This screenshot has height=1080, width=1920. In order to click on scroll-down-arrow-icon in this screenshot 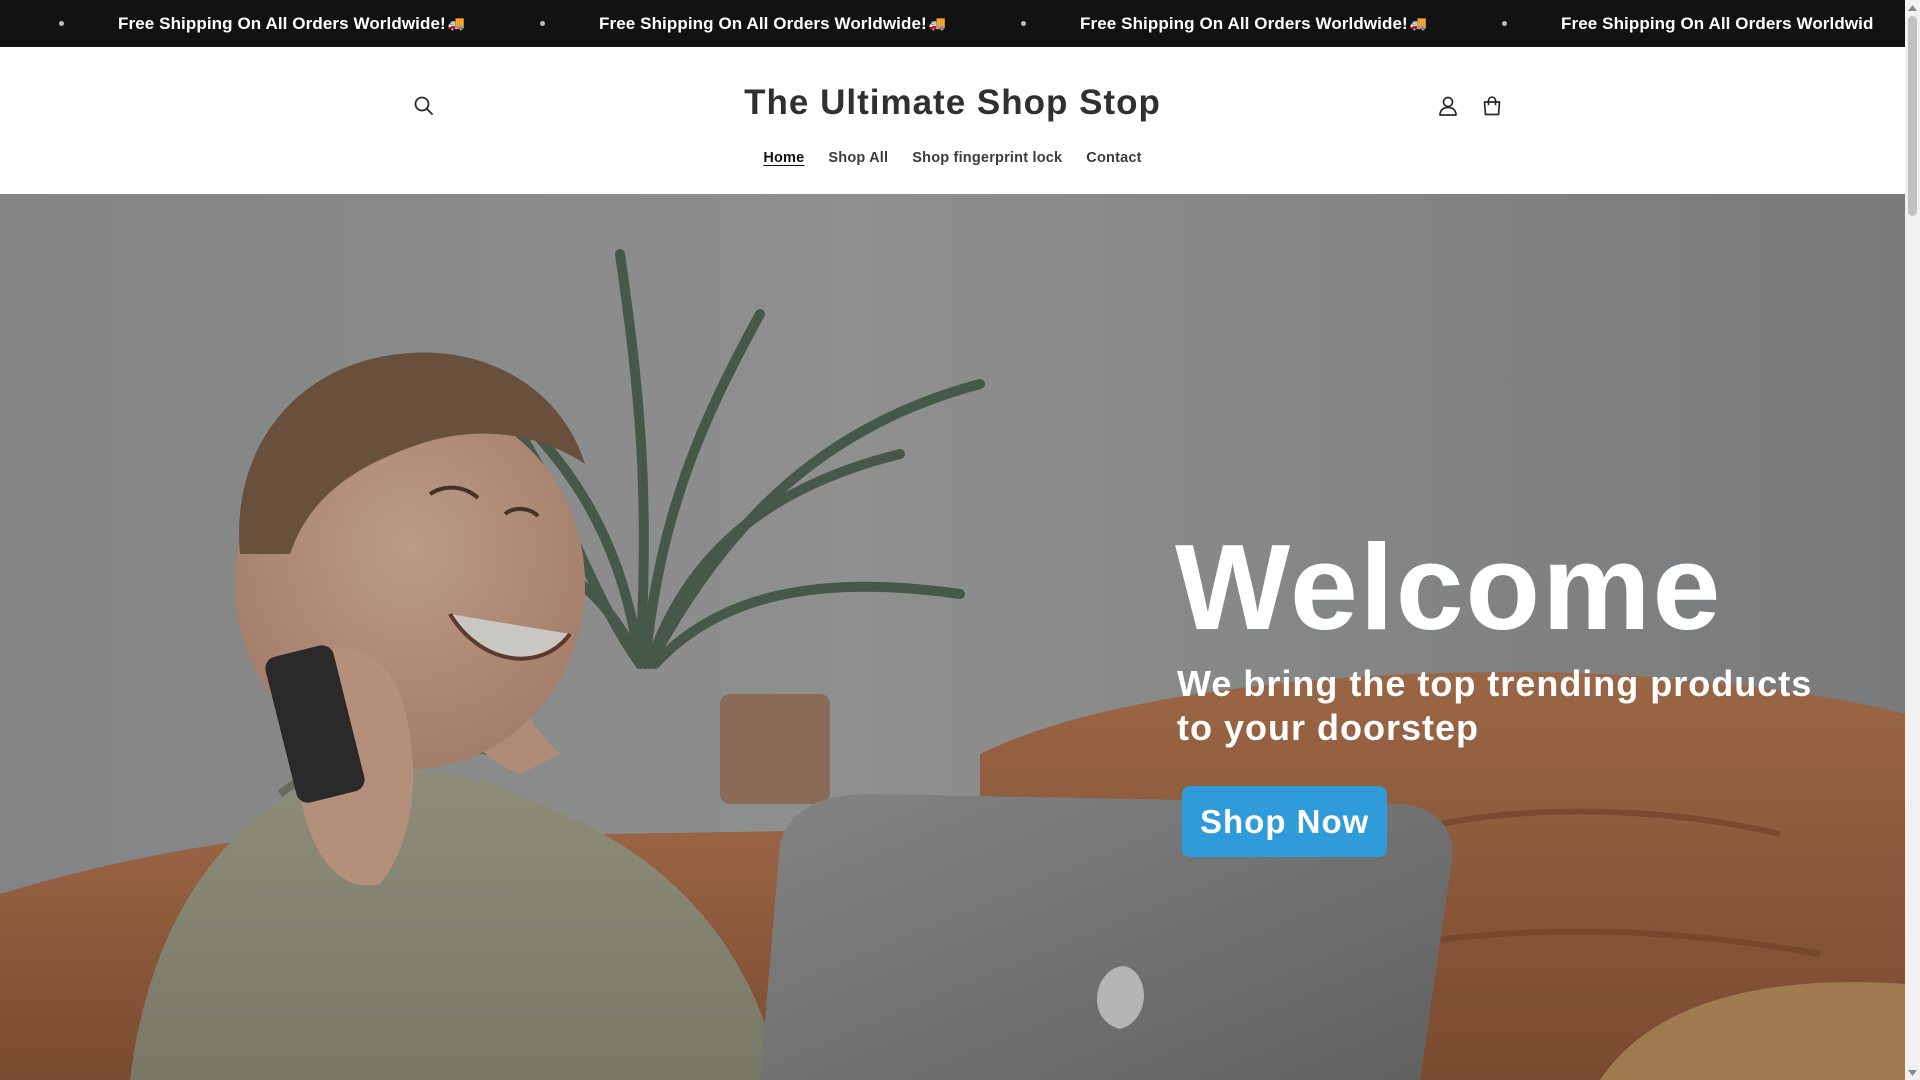, I will do `click(1912, 1072)`.